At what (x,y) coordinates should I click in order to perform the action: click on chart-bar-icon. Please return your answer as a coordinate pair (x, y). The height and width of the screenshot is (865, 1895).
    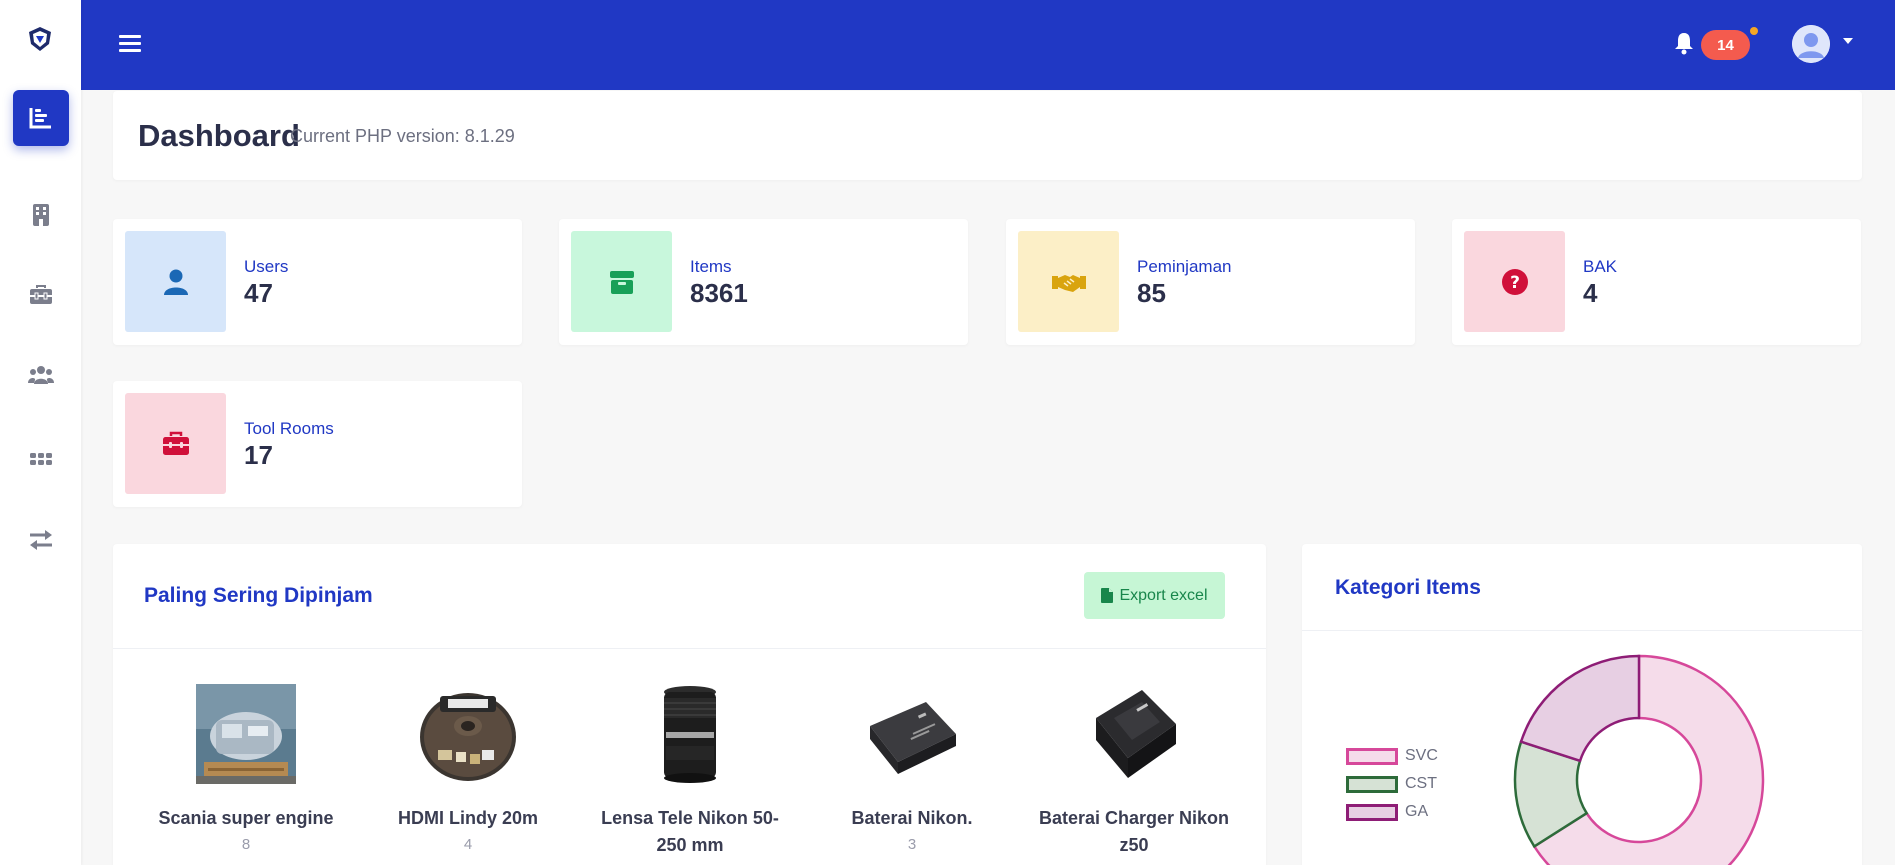
    Looking at the image, I should click on (40, 118).